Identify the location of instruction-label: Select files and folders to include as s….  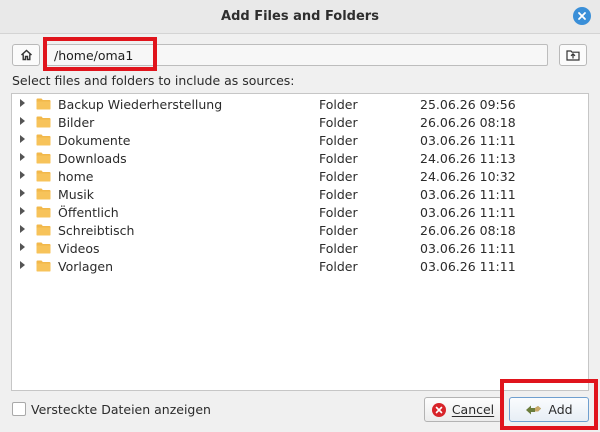
(153, 80).